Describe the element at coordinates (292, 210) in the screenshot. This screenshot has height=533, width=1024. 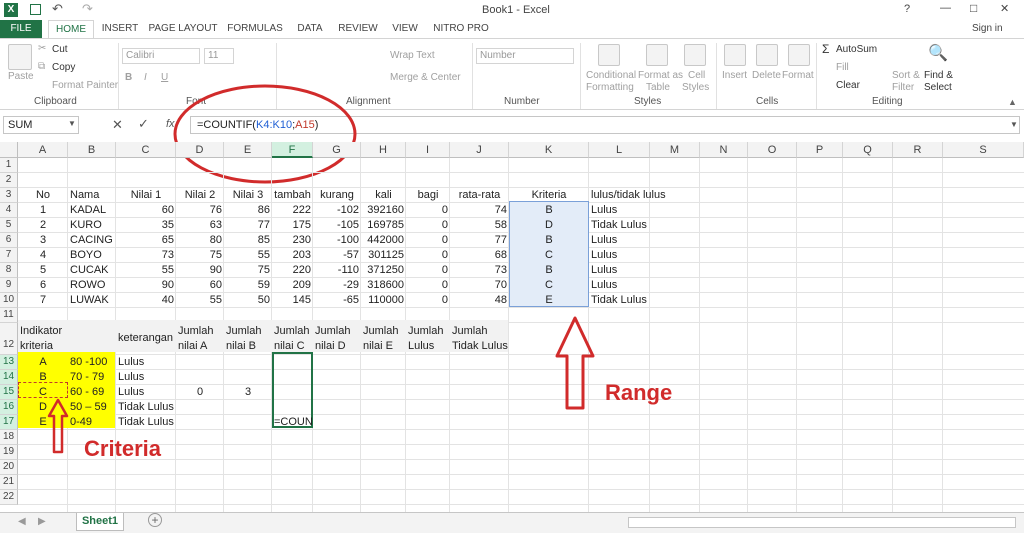
I see `cell: 222` at that location.